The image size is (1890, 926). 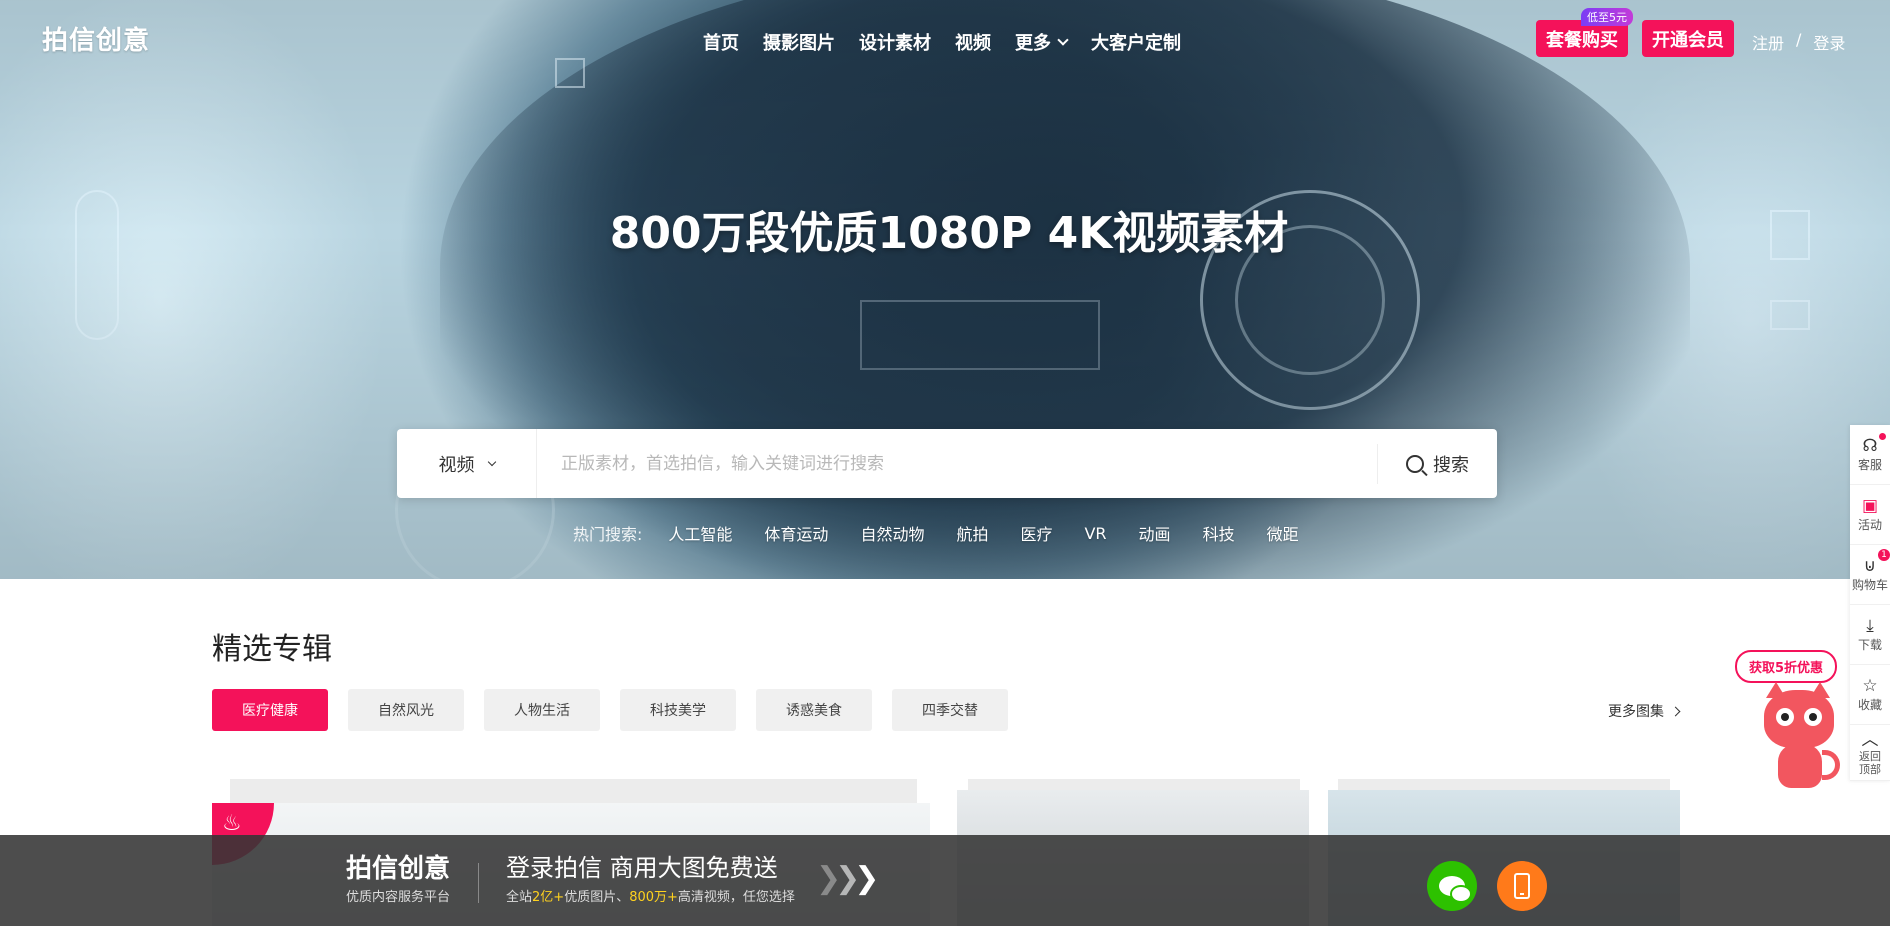 I want to click on banner-logo: 拍信创意, so click(x=398, y=869).